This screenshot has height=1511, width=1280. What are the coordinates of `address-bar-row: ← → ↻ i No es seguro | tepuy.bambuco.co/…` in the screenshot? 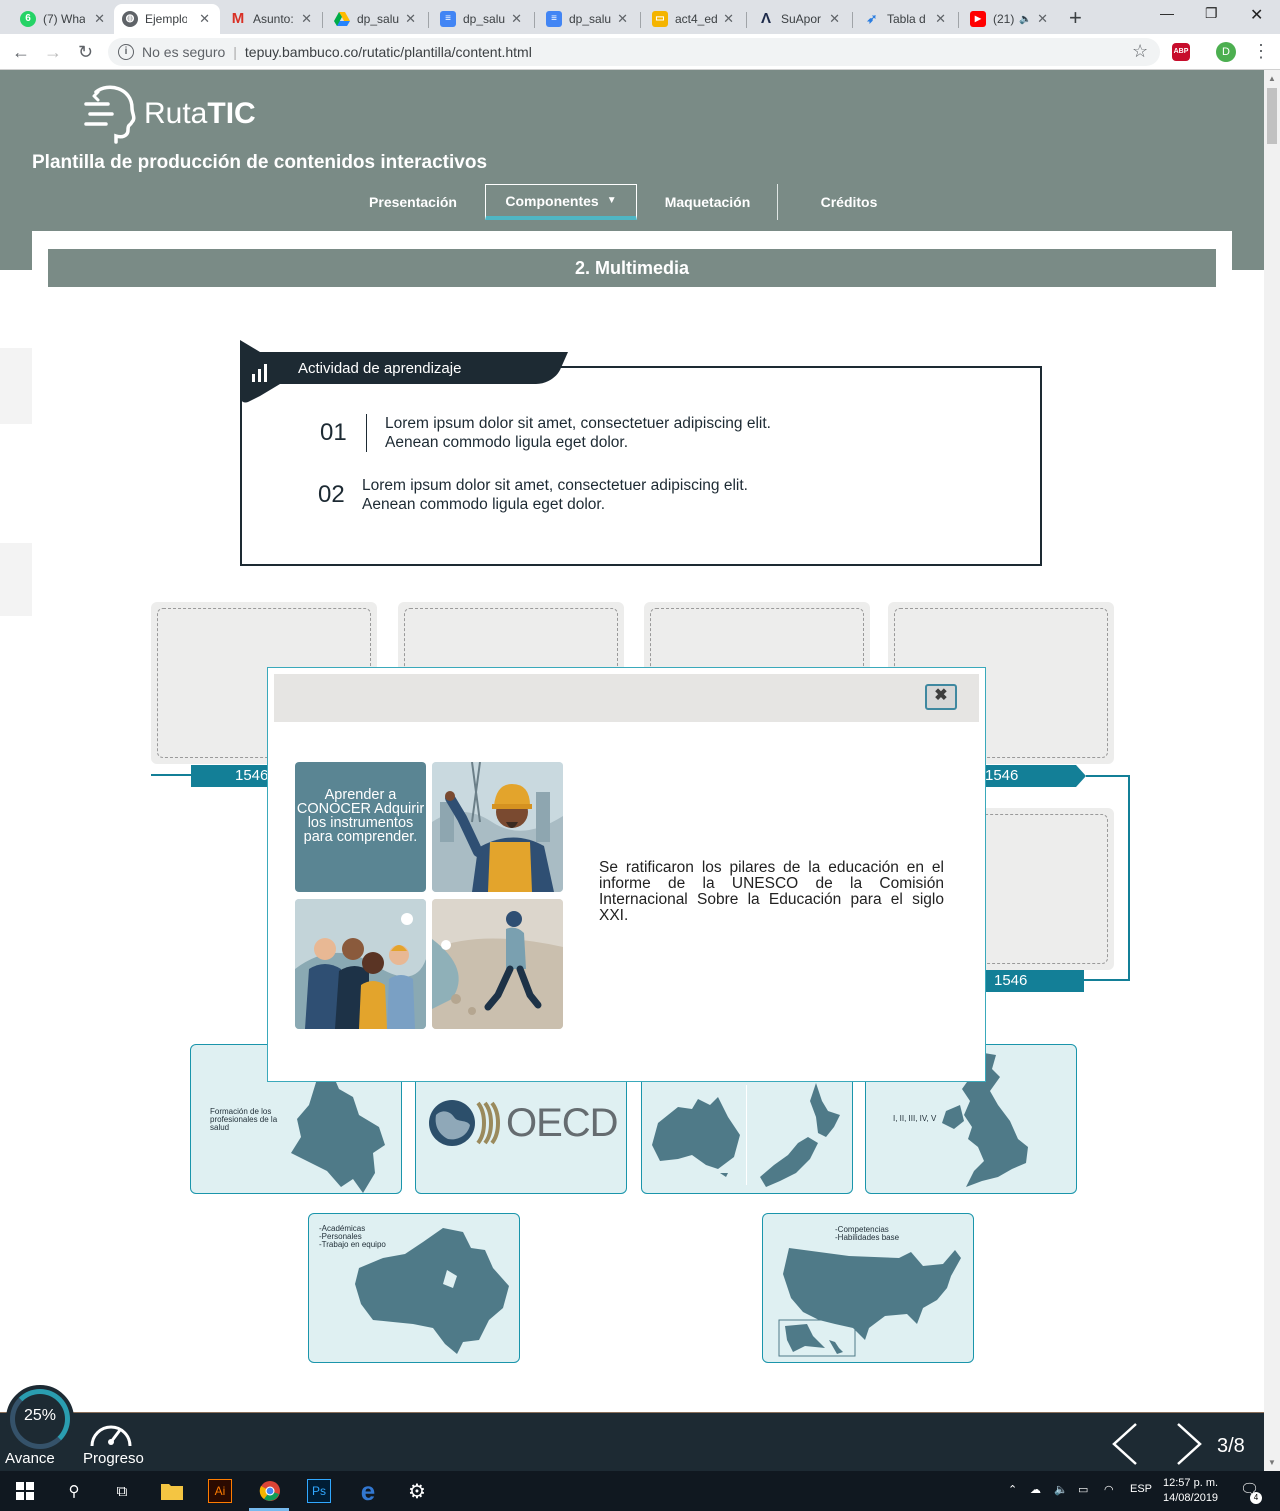 It's located at (640, 52).